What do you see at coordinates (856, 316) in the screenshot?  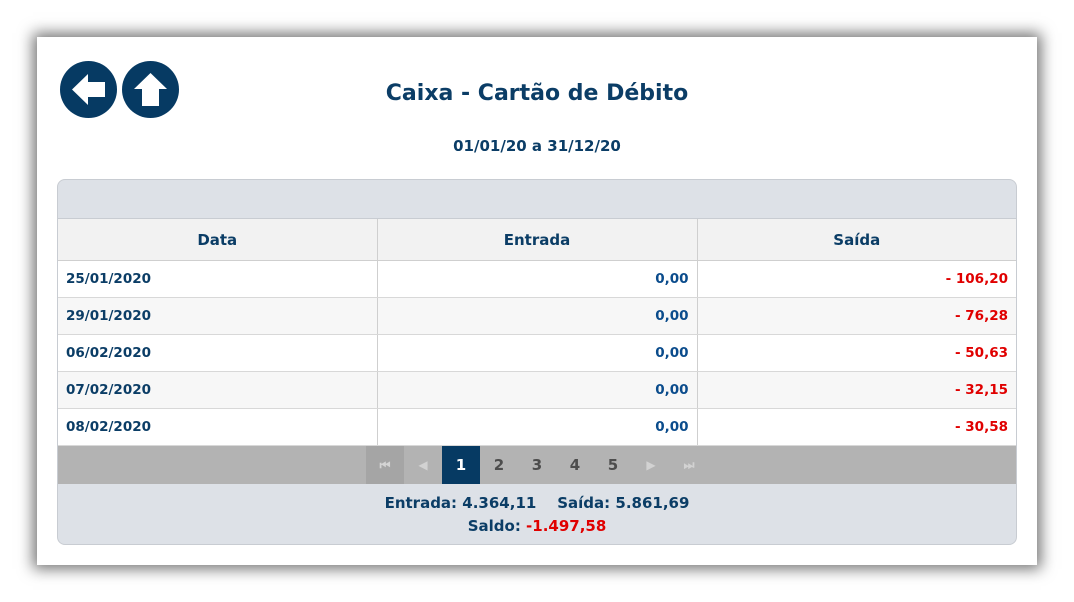 I see `cell-saida: - 76,28` at bounding box center [856, 316].